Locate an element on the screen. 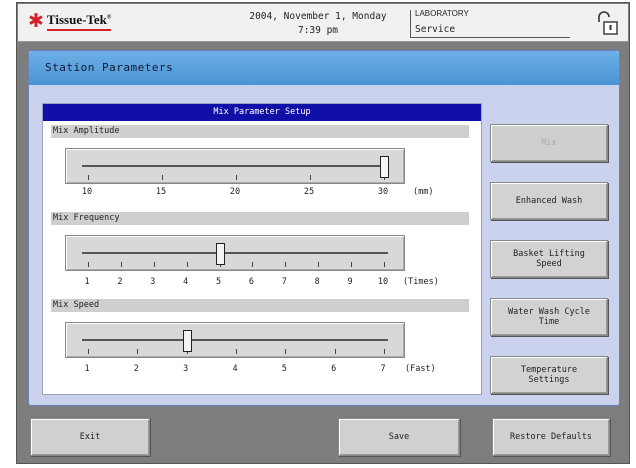 Image resolution: width=636 pixels, height=468 pixels. slider-scale-label: 9 is located at coordinates (350, 282).